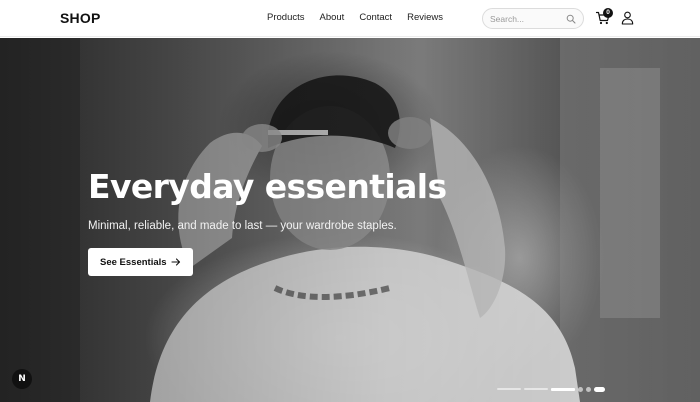 Image resolution: width=700 pixels, height=402 pixels. Describe the element at coordinates (375, 17) in the screenshot. I see `nav-link-contact: Contact` at that location.